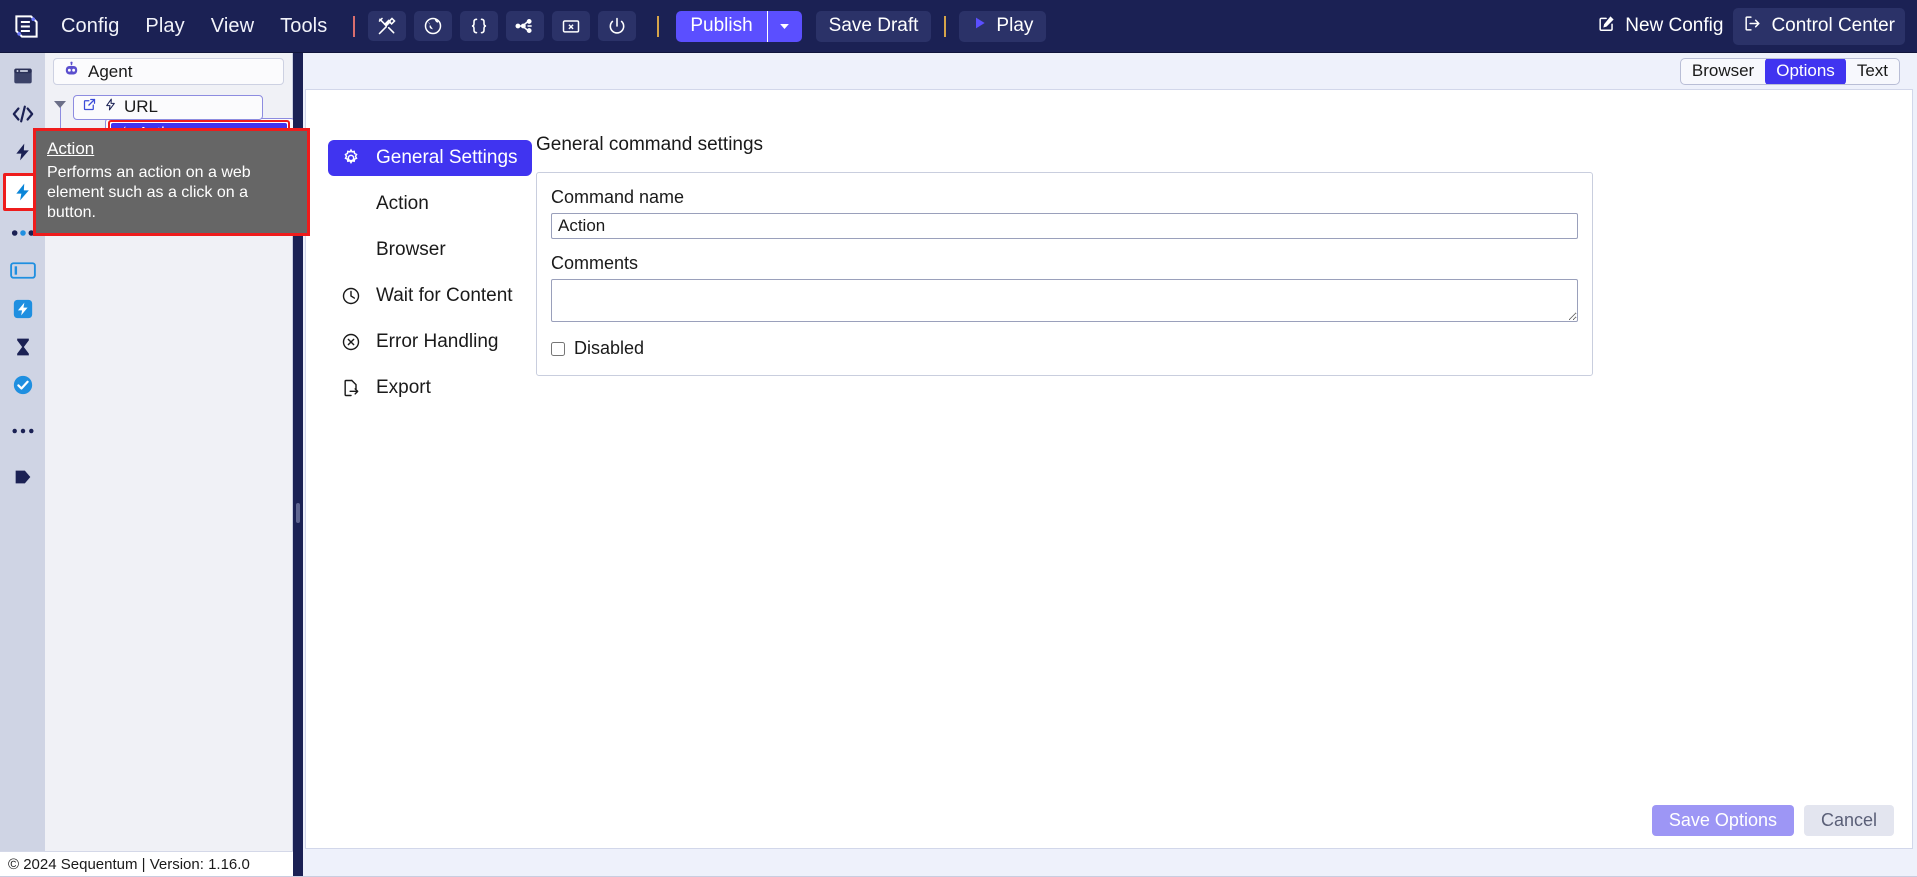 The height and width of the screenshot is (877, 1917). I want to click on save-options-button: Save Options, so click(1722, 820).